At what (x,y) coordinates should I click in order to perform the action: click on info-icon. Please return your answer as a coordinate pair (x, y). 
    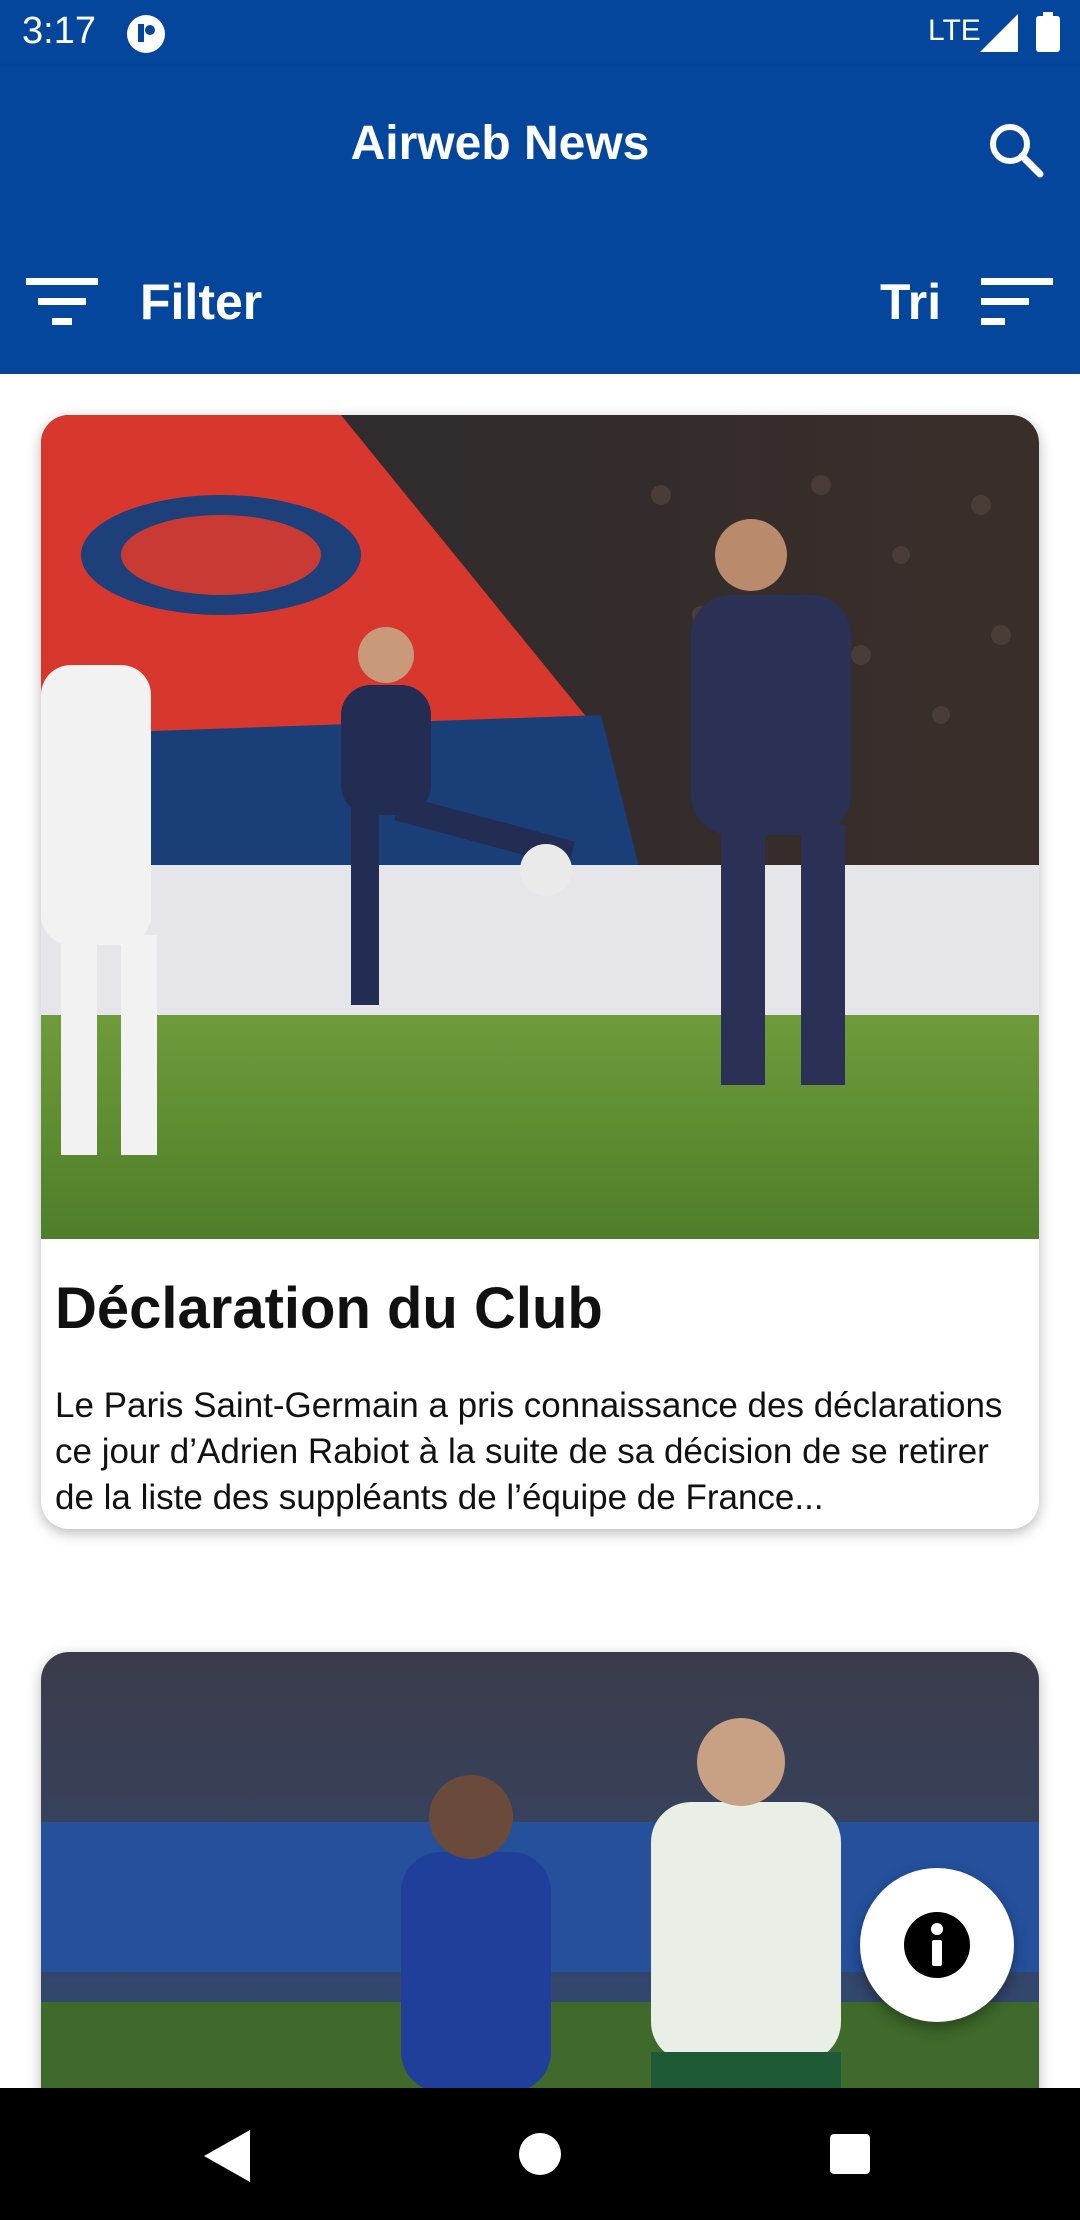
    Looking at the image, I should click on (937, 1945).